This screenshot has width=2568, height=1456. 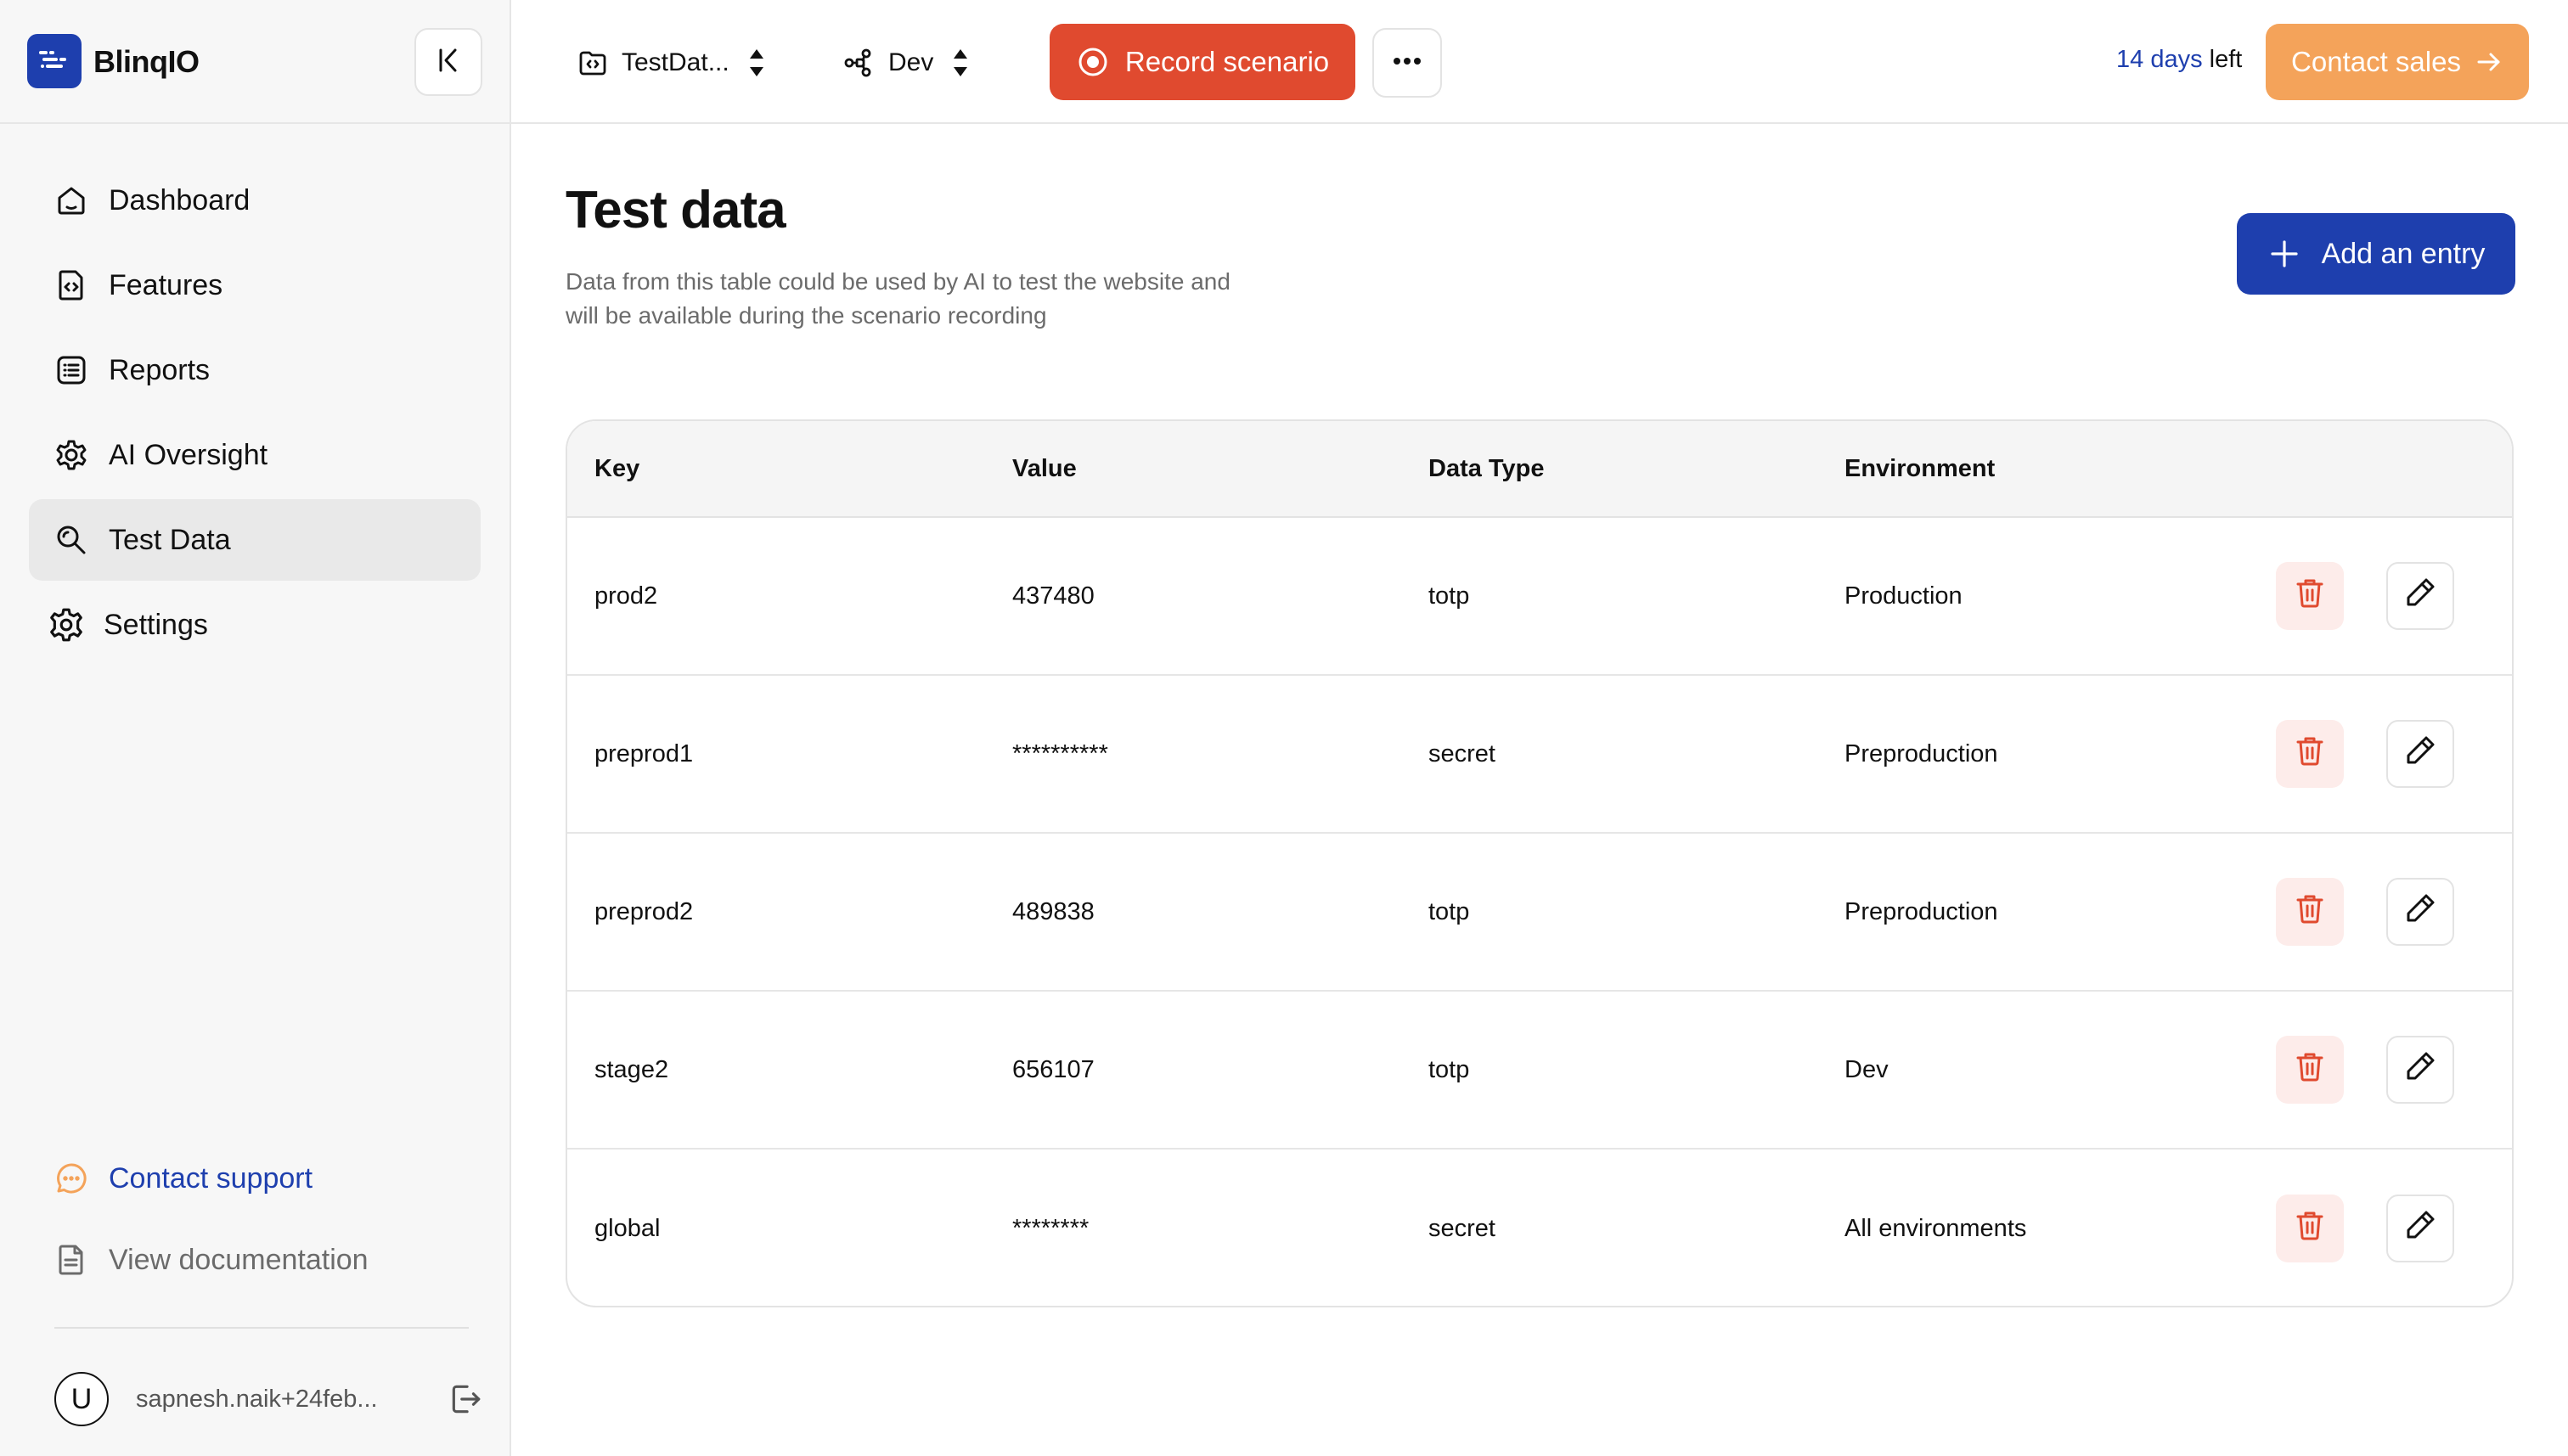 I want to click on trial-days-count: 14 days, so click(x=2159, y=59).